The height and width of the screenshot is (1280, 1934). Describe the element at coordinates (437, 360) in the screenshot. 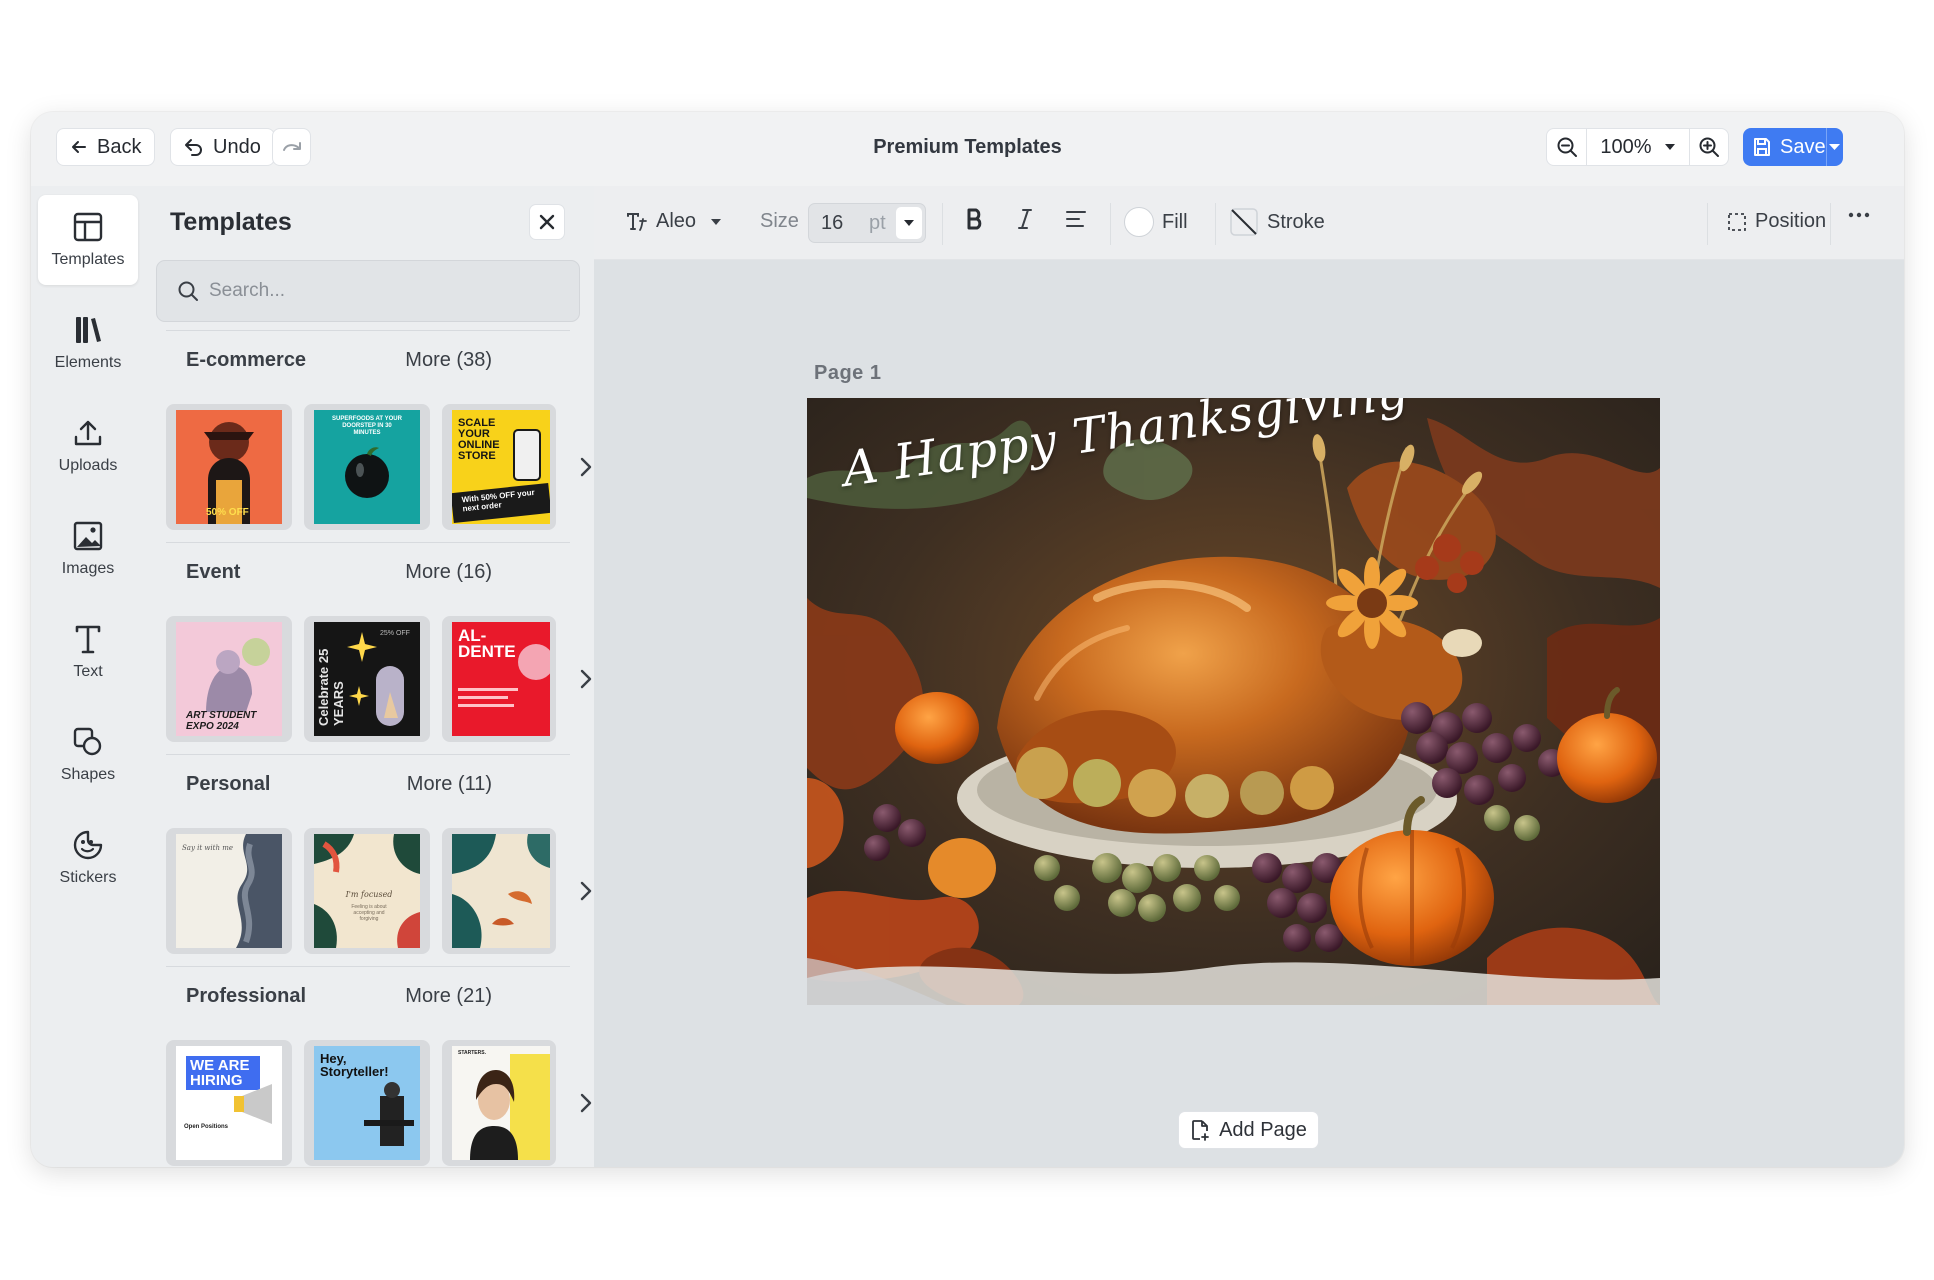

I see `more-link: More (38)` at that location.